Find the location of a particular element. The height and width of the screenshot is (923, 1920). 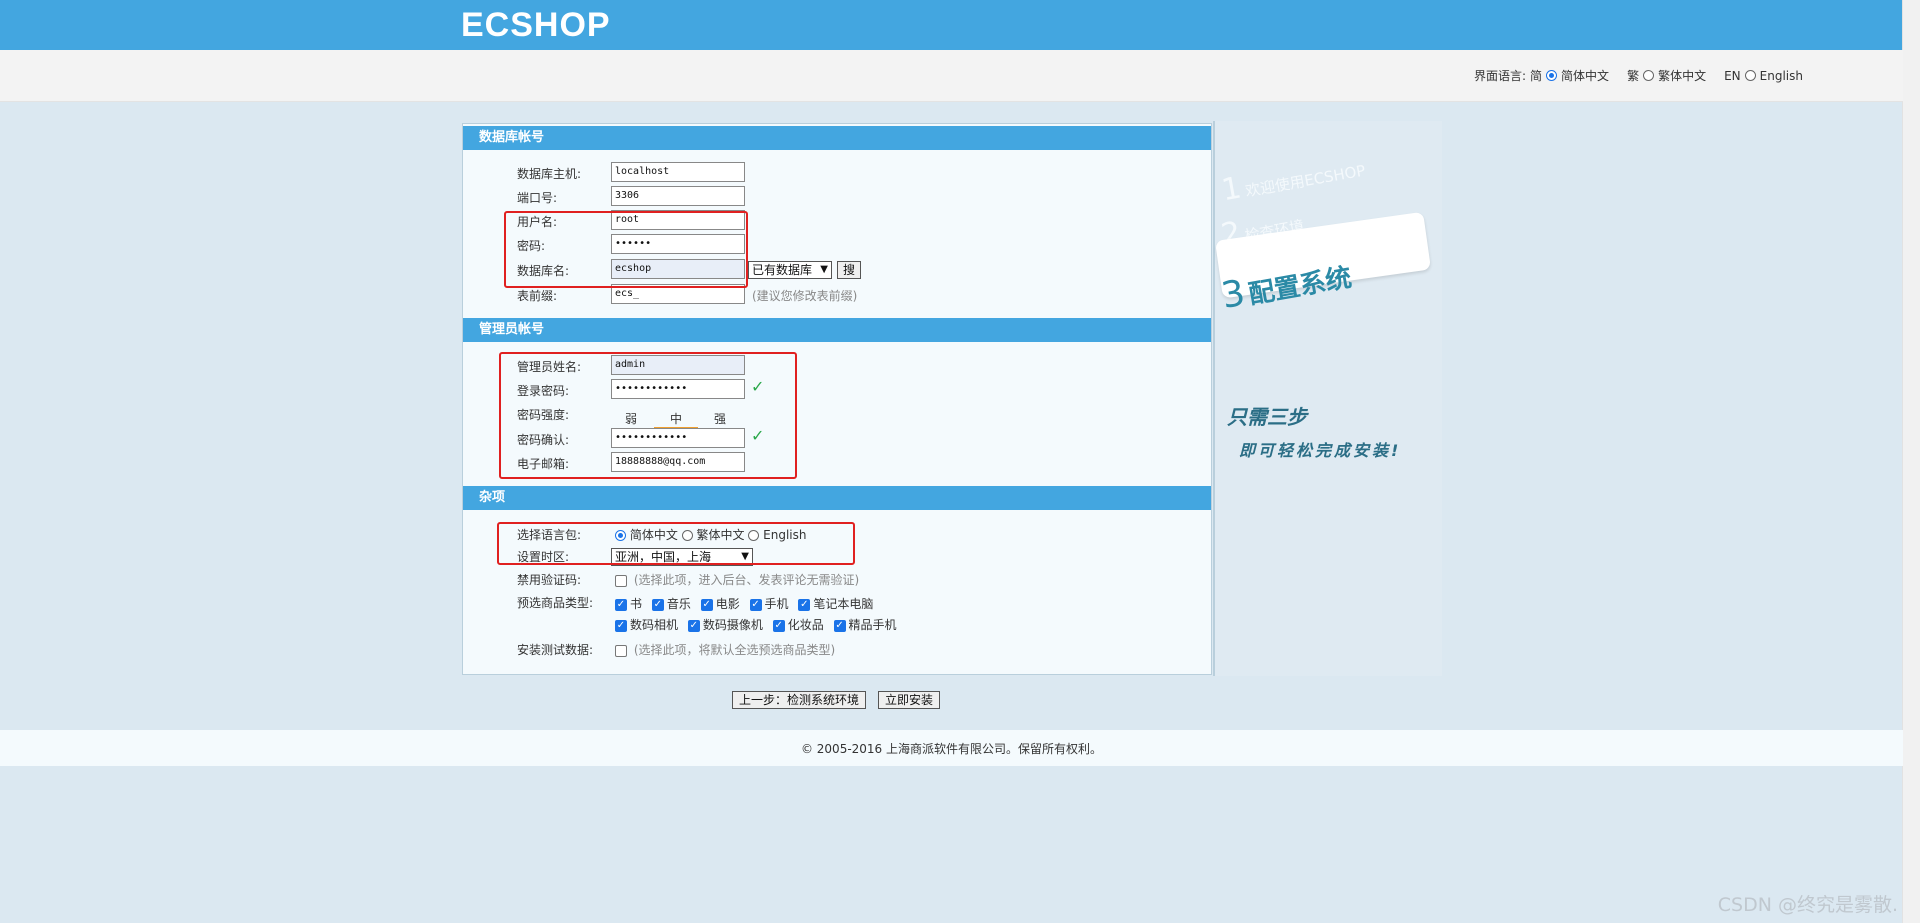

footer: © 2005-2016 上海商派软件有限公司。保留所有权利。 is located at coordinates (951, 748).